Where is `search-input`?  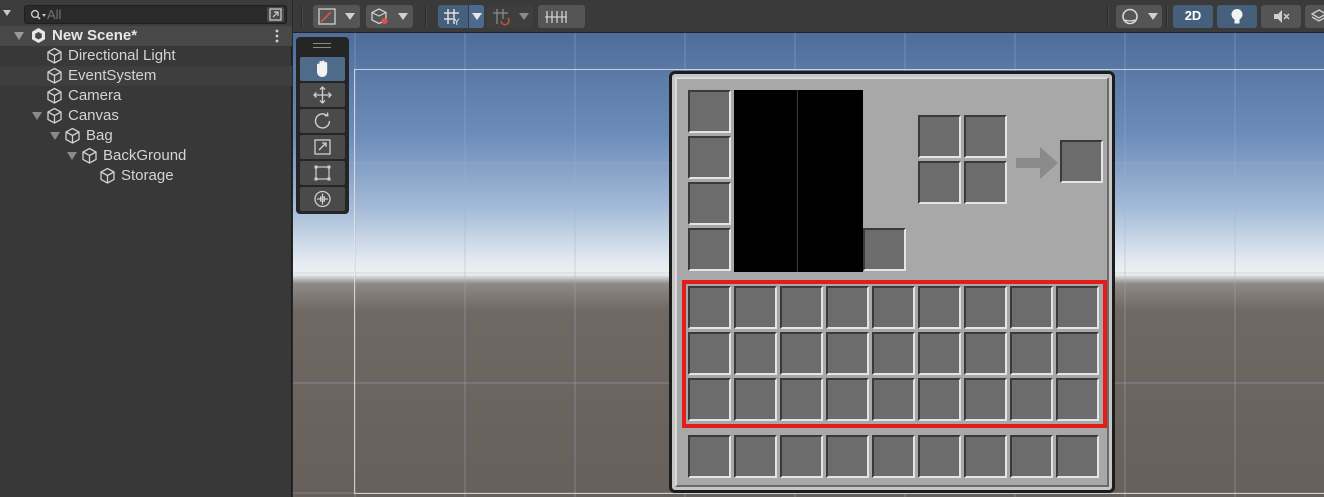 search-input is located at coordinates (157, 14).